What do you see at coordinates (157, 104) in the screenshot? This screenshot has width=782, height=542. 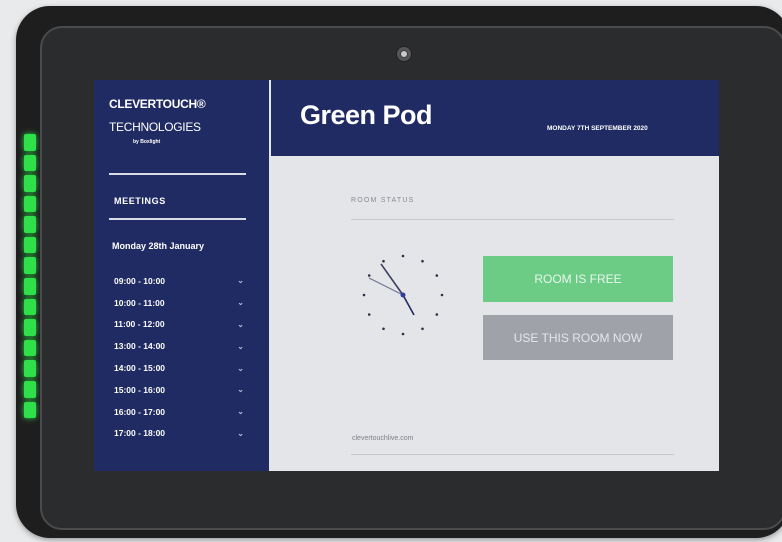 I see `brand-logo: CLEVERTOUCH®` at bounding box center [157, 104].